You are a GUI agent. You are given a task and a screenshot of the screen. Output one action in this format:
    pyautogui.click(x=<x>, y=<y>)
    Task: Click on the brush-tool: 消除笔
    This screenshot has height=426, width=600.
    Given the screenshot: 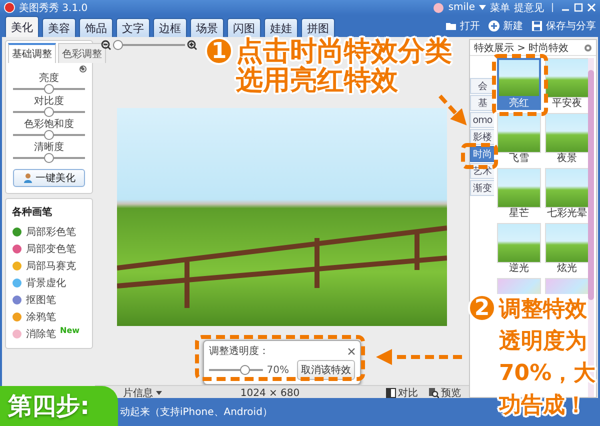 What is the action you would take?
    pyautogui.click(x=41, y=333)
    